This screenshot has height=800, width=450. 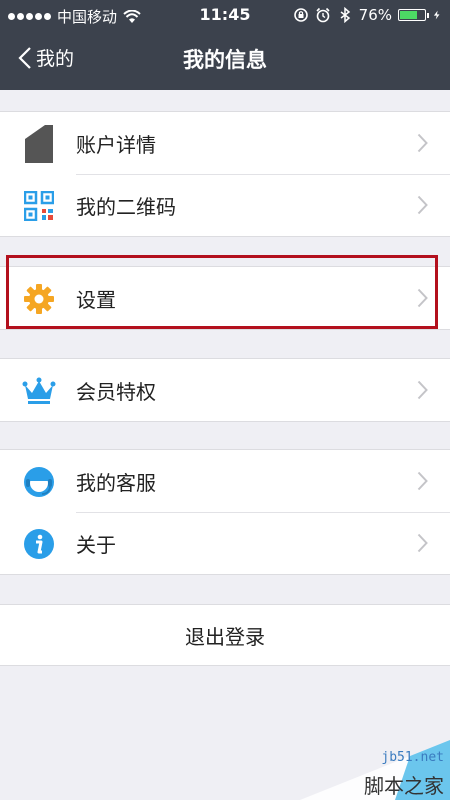 What do you see at coordinates (225, 15) in the screenshot?
I see `status-bar: 中国移动 11:45 76%` at bounding box center [225, 15].